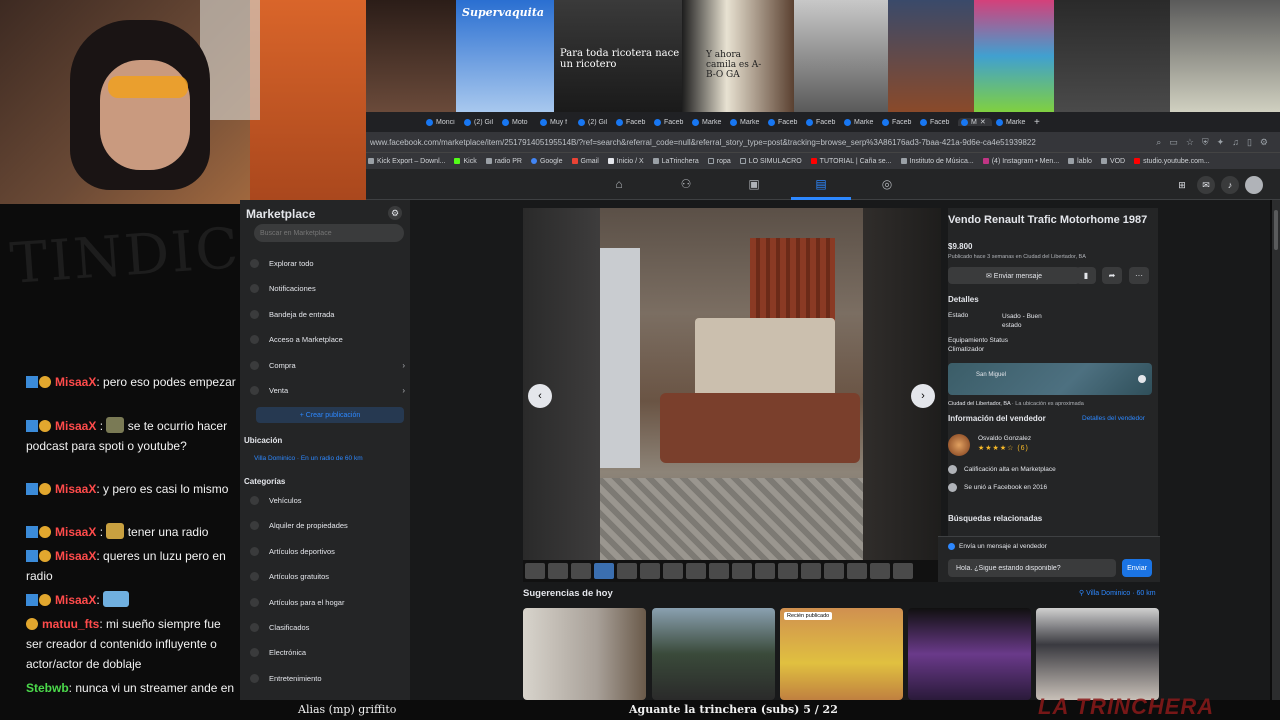 The height and width of the screenshot is (720, 1280). Describe the element at coordinates (1032, 568) in the screenshot. I see `message-input` at that location.